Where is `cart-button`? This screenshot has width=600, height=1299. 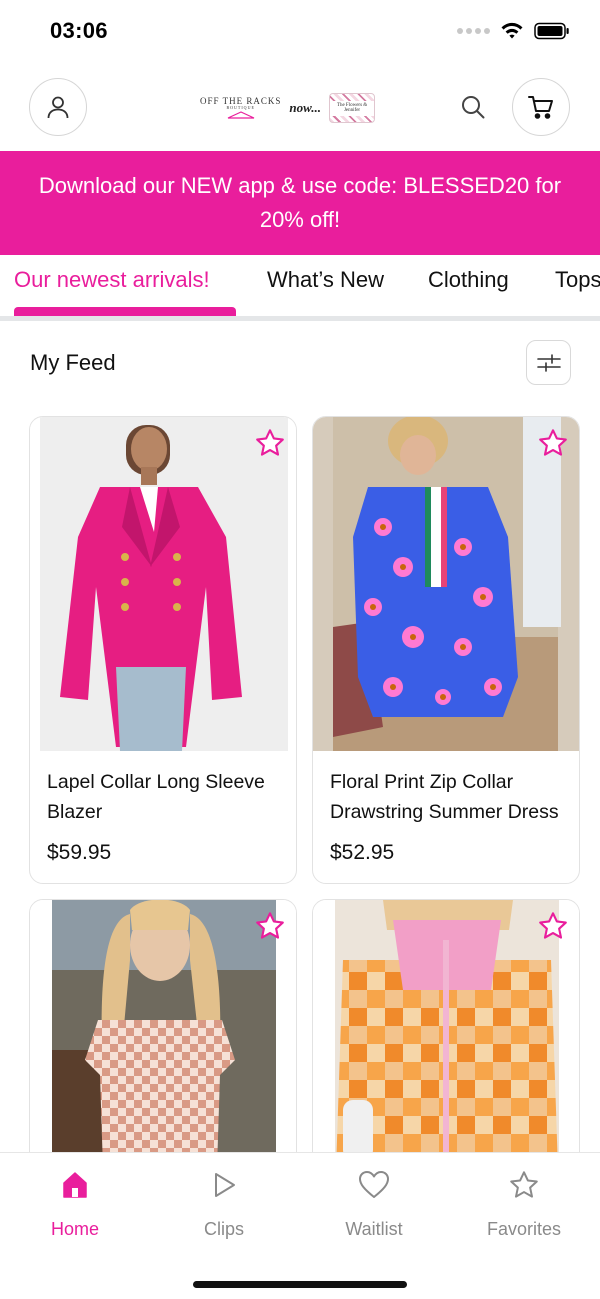 cart-button is located at coordinates (541, 107).